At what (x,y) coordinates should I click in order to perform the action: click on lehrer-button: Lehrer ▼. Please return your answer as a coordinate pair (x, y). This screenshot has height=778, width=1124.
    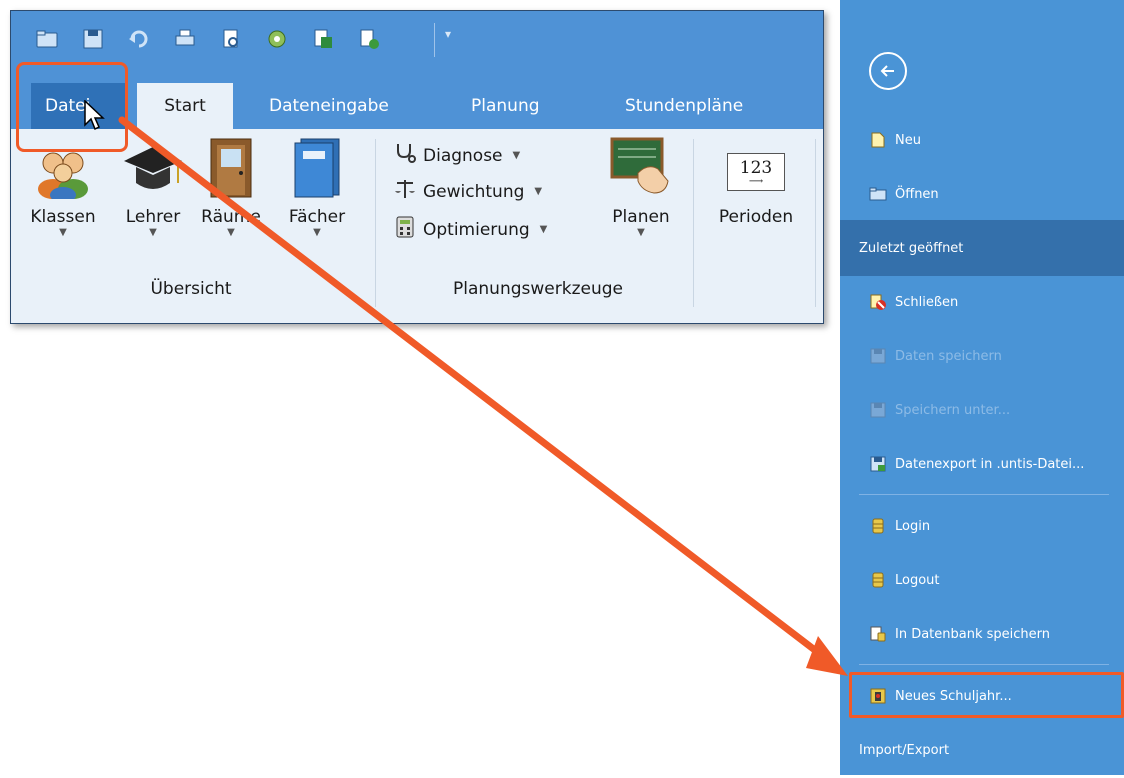
    Looking at the image, I should click on (153, 188).